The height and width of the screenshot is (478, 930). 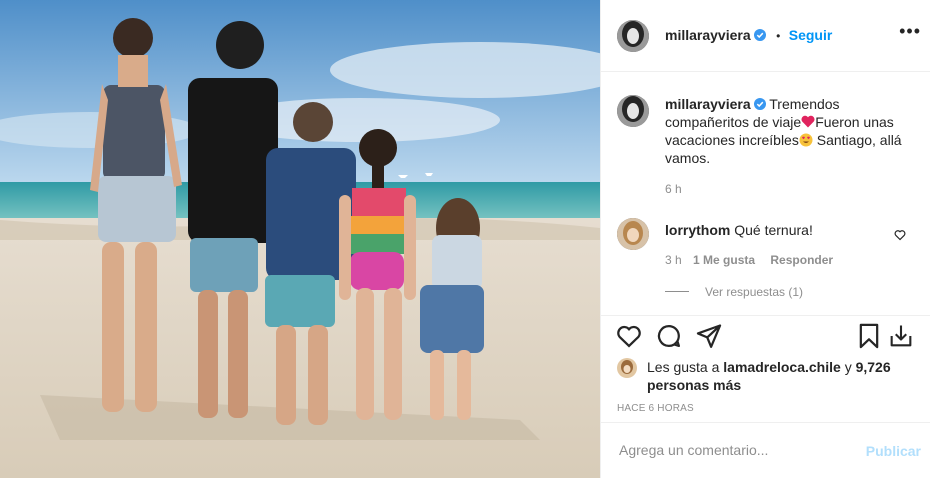 I want to click on comment-body: Qué ternura!, so click(x=773, y=230).